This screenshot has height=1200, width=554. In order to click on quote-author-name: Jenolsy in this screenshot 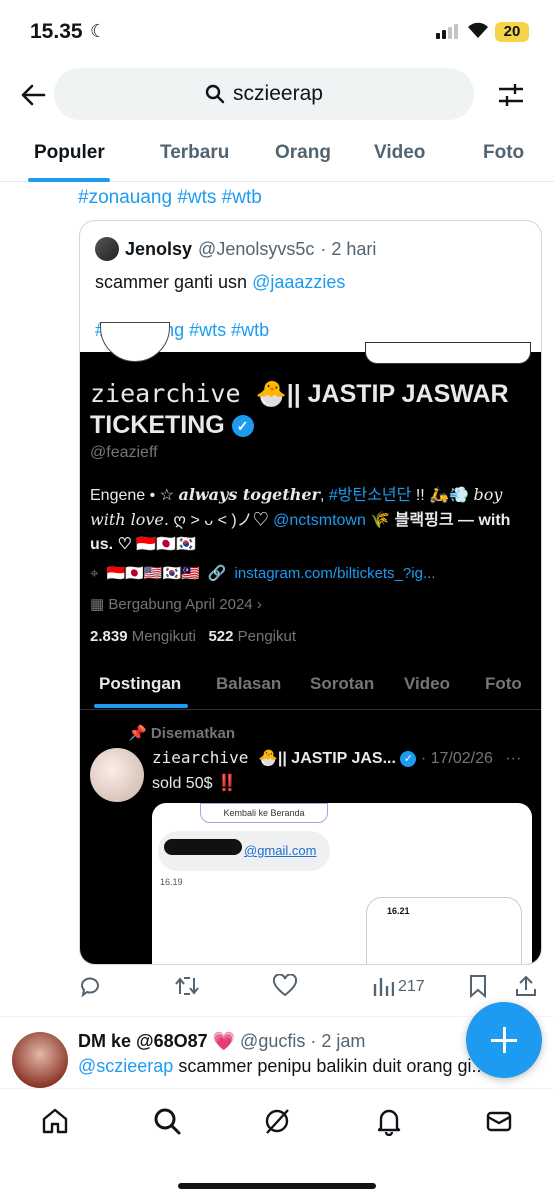, I will do `click(158, 249)`.